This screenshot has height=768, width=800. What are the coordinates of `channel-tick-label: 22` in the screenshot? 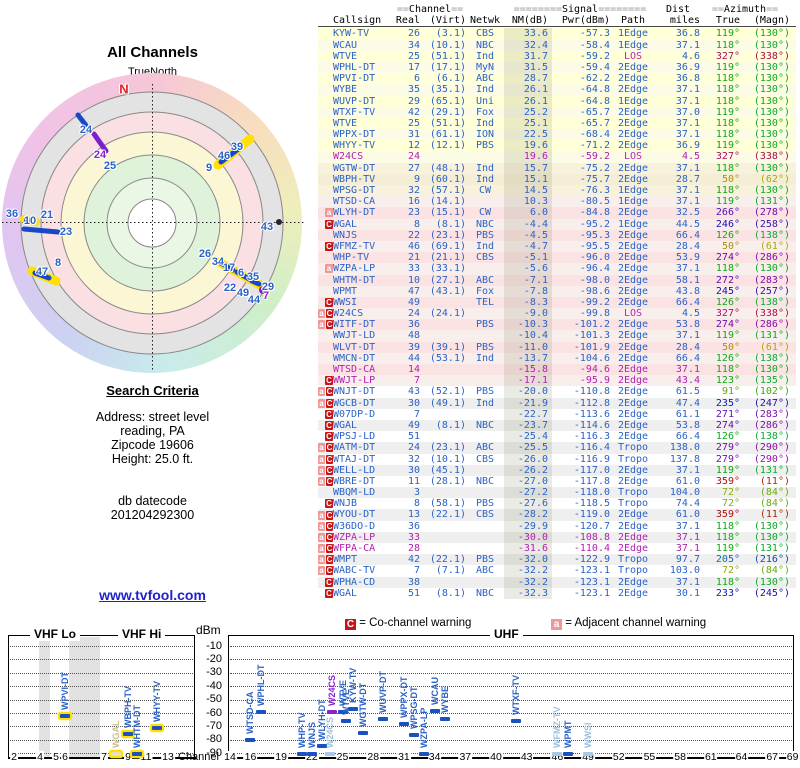 It's located at (311, 757).